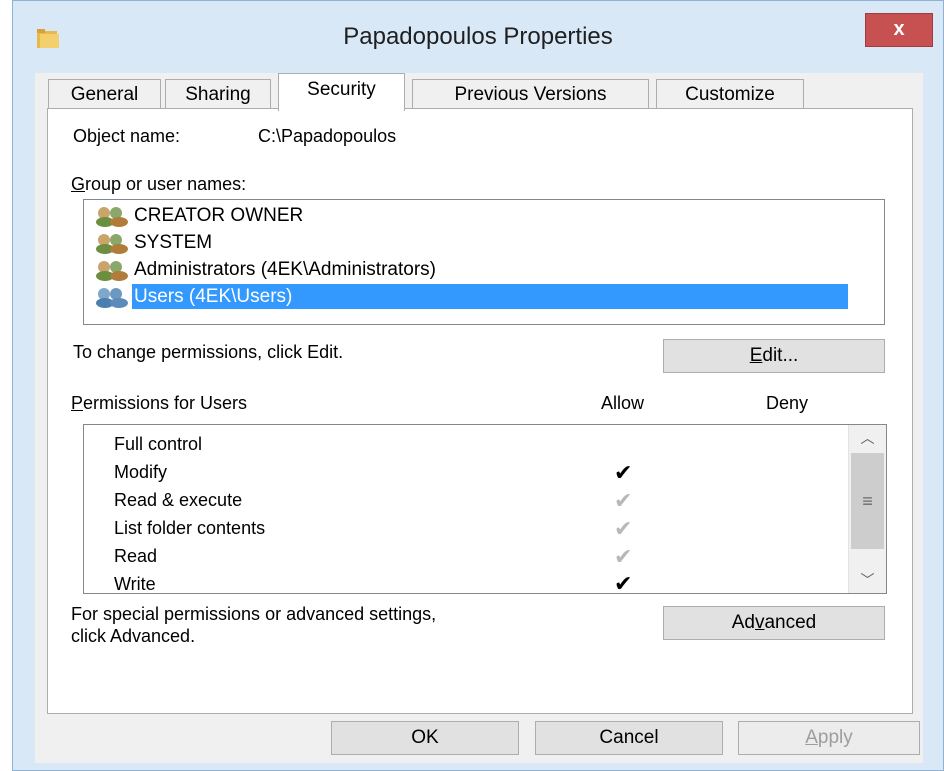 The image size is (944, 771). What do you see at coordinates (730, 94) in the screenshot?
I see `tab-customize: Customize` at bounding box center [730, 94].